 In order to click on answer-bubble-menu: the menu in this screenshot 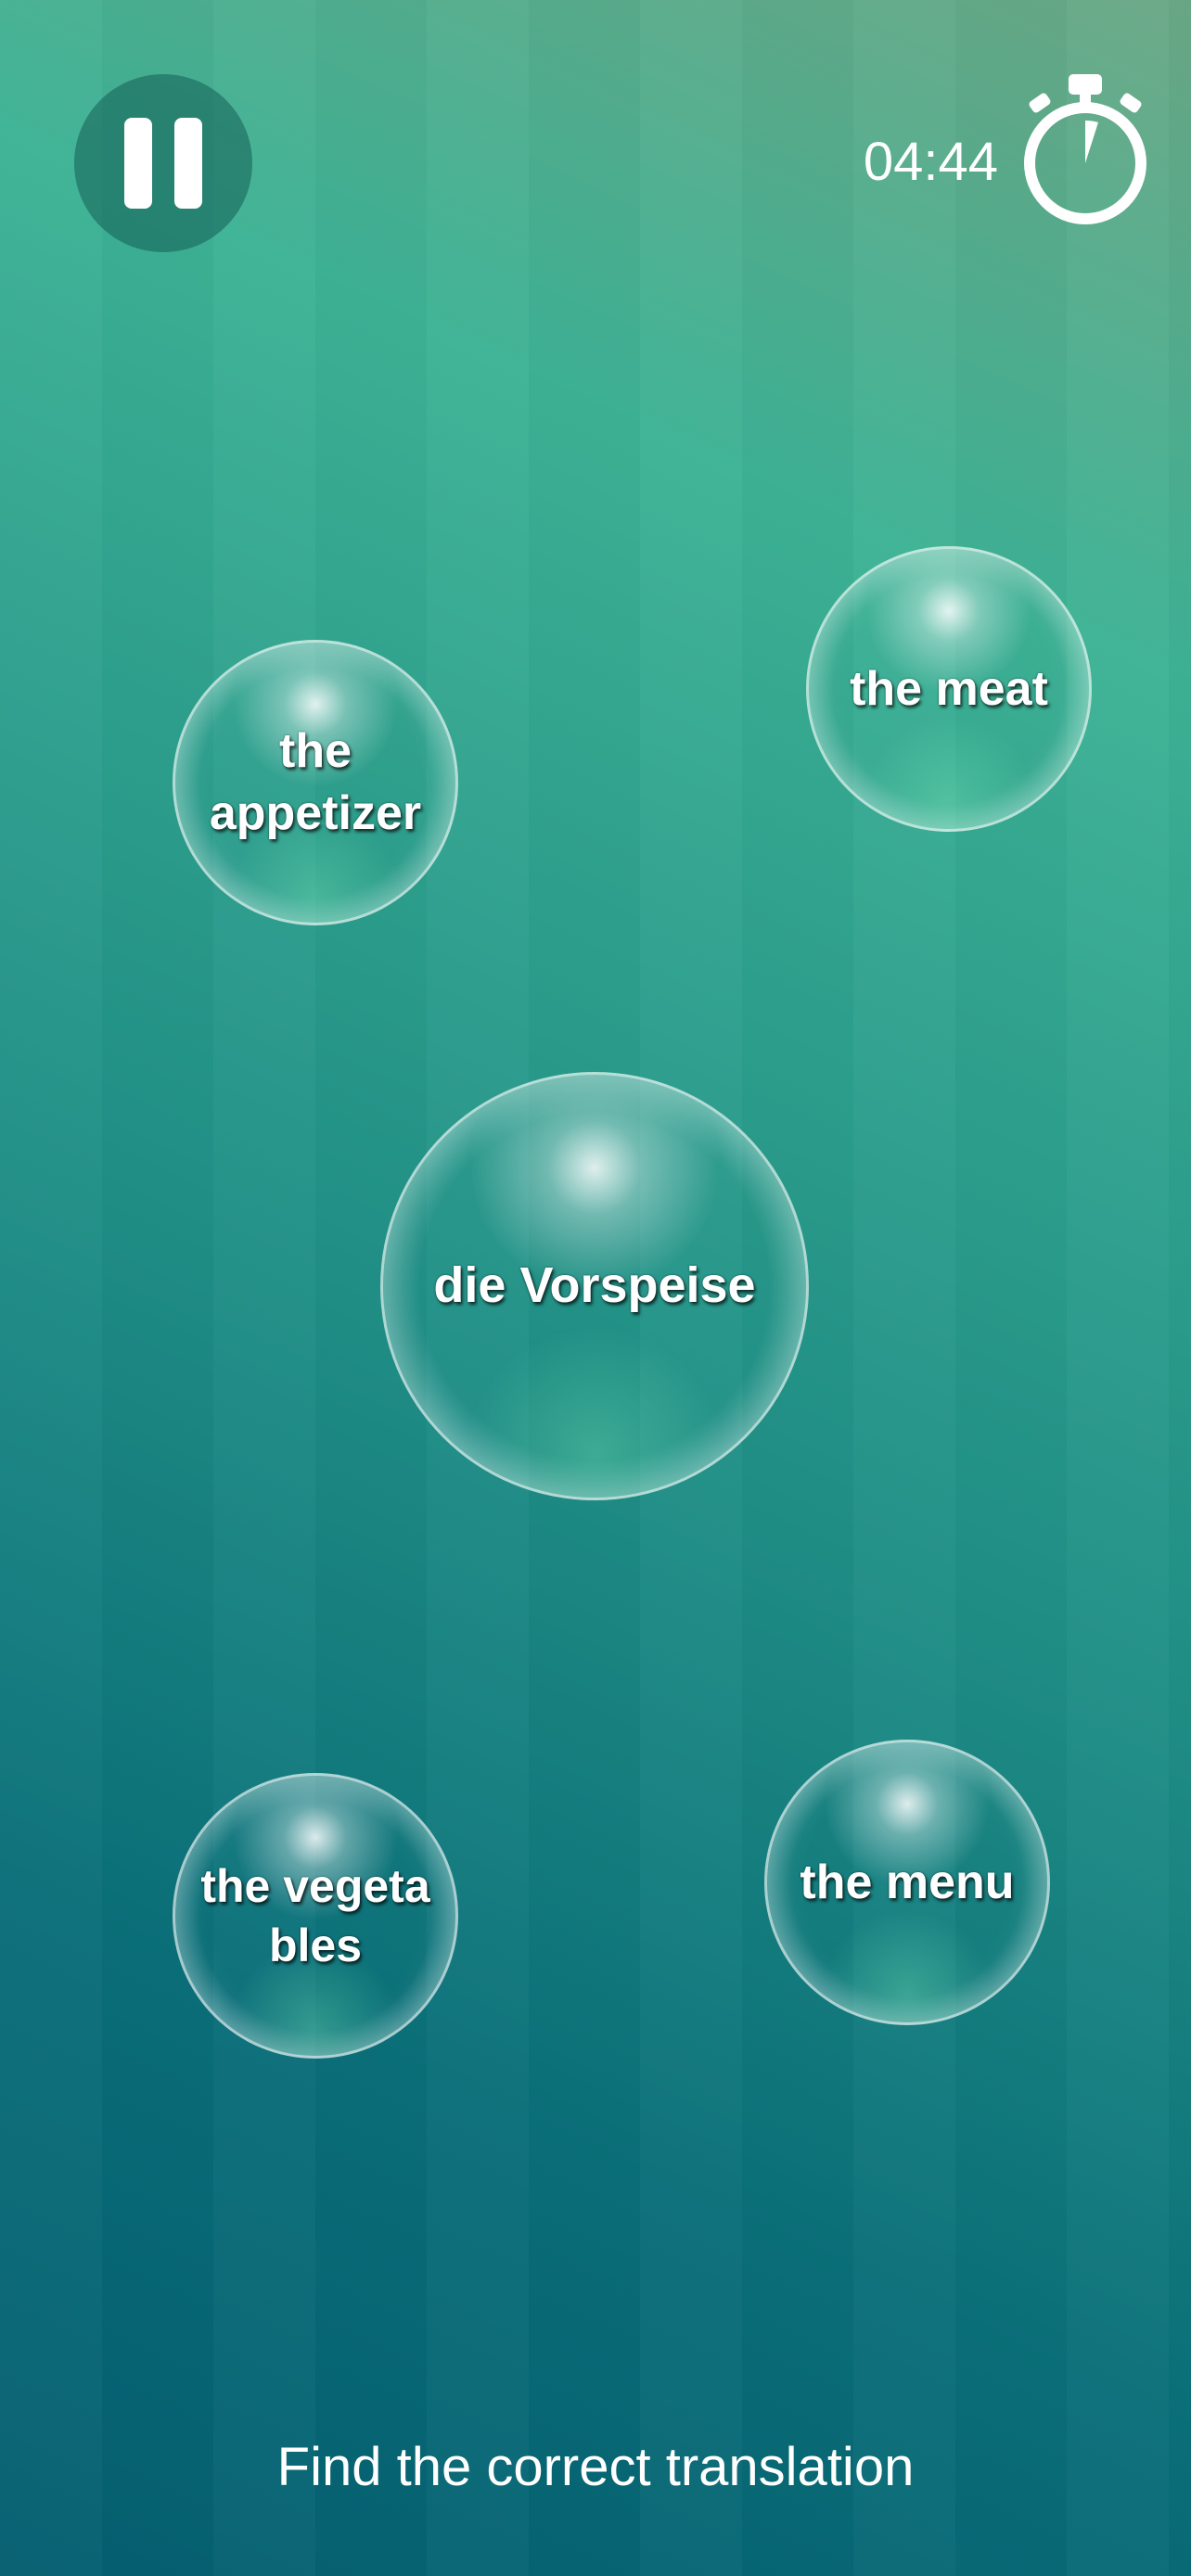, I will do `click(907, 1882)`.